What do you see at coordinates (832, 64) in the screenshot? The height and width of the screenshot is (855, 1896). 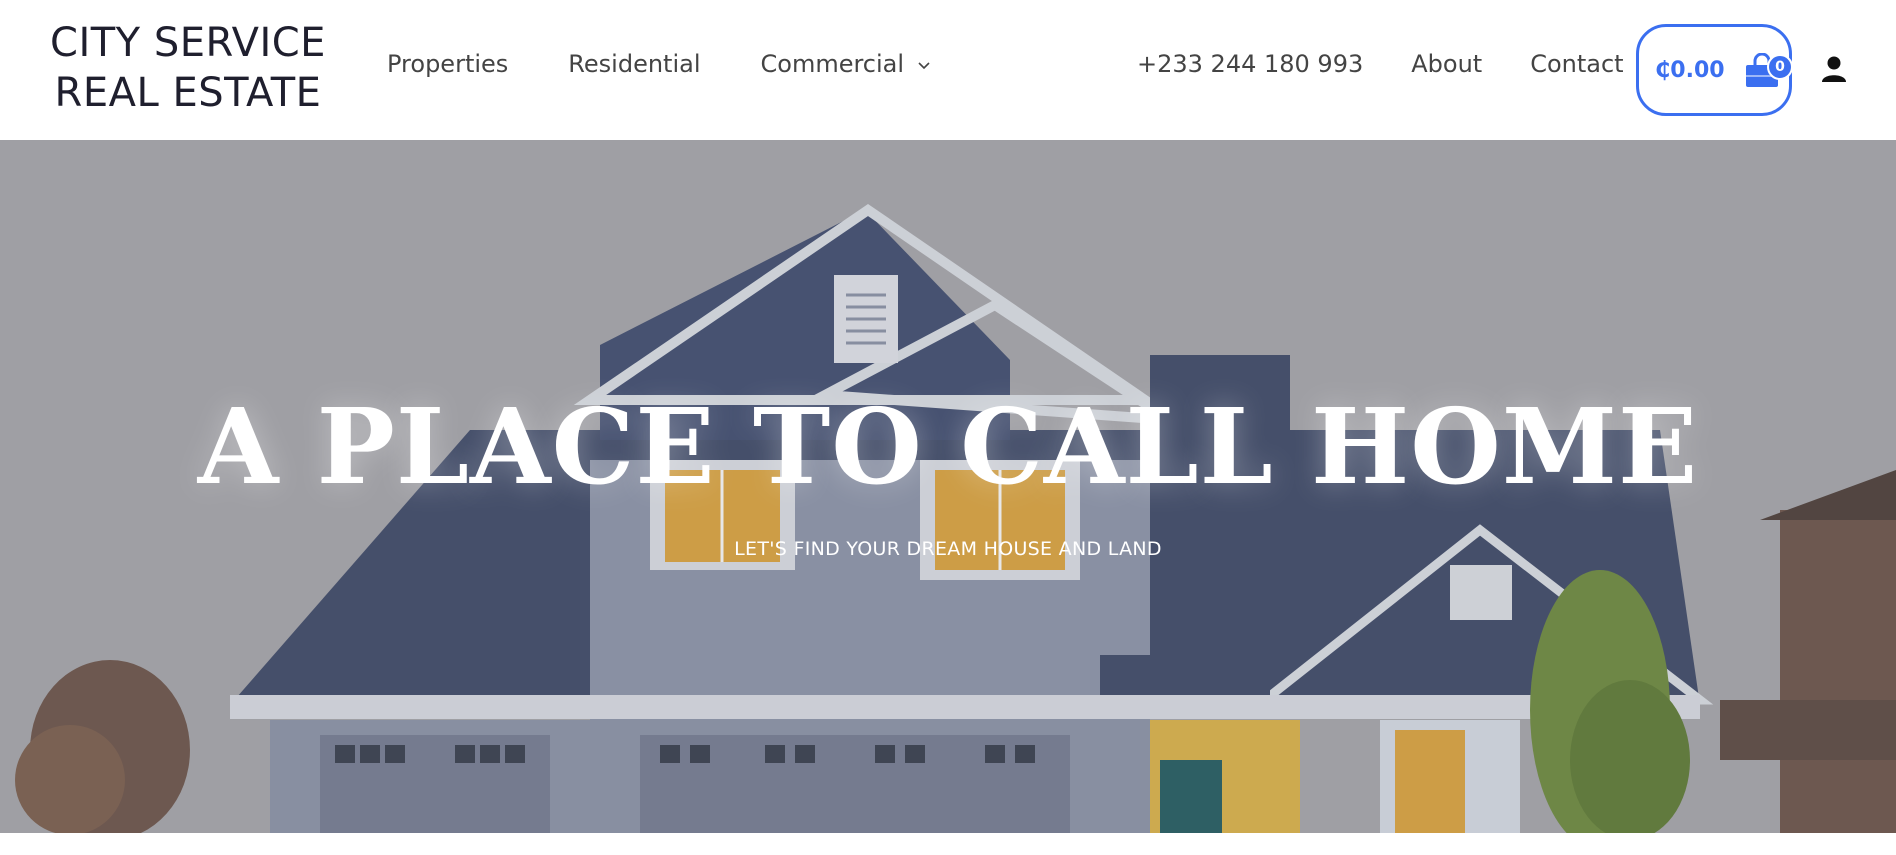 I see `nav-commercial-label: Commercial` at bounding box center [832, 64].